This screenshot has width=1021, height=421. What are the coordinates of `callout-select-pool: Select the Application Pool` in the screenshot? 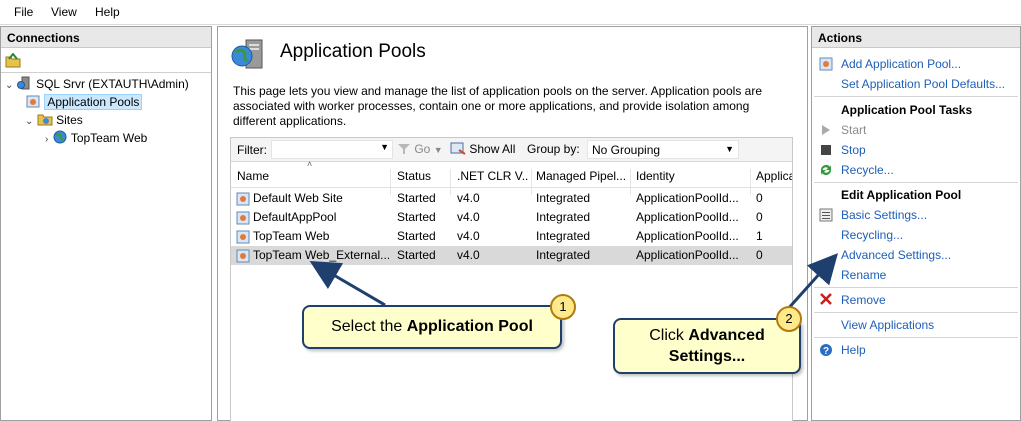 It's located at (432, 327).